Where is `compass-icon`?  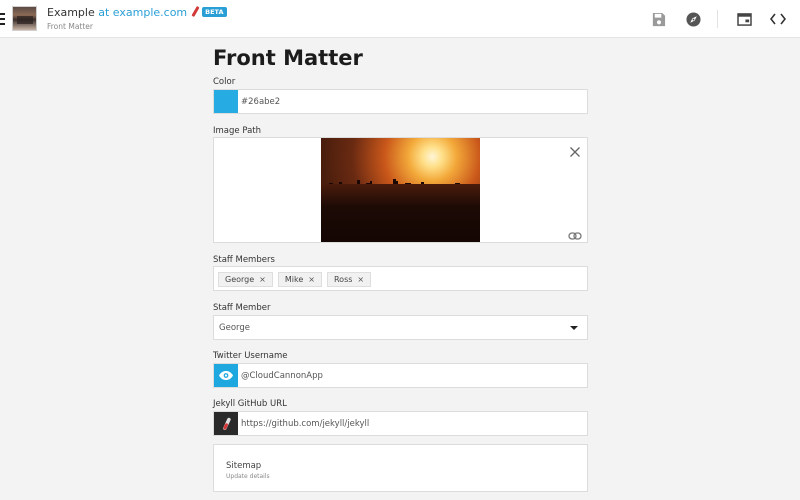 compass-icon is located at coordinates (693, 19).